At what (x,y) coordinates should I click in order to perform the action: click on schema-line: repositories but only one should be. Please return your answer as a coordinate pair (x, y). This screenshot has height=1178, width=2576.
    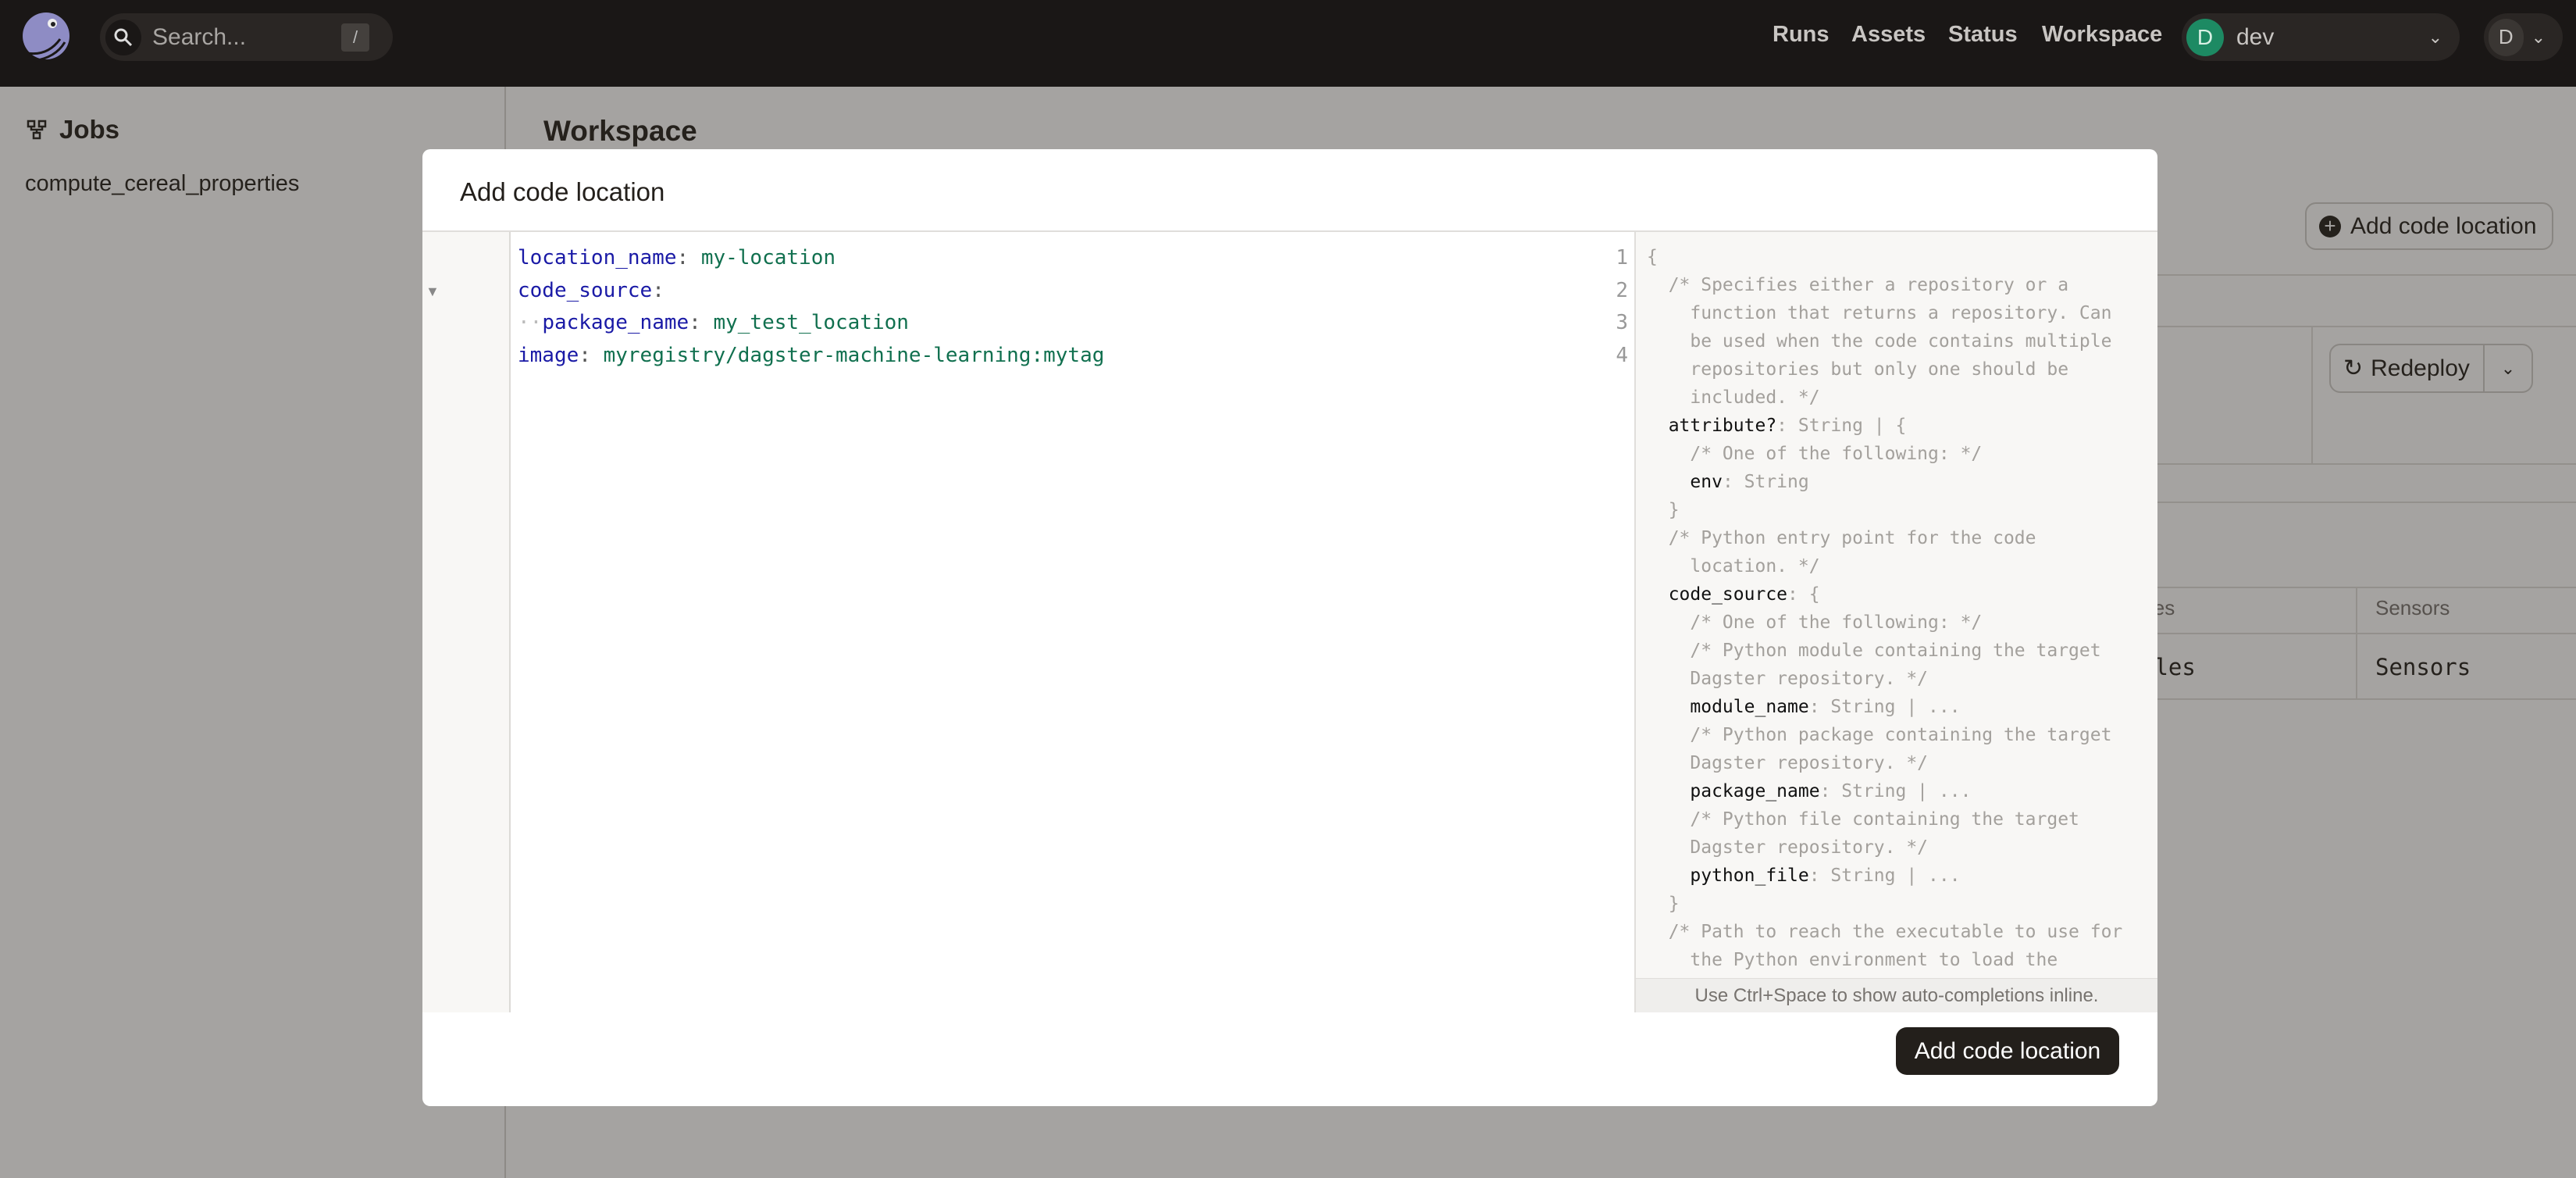
    Looking at the image, I should click on (1857, 369).